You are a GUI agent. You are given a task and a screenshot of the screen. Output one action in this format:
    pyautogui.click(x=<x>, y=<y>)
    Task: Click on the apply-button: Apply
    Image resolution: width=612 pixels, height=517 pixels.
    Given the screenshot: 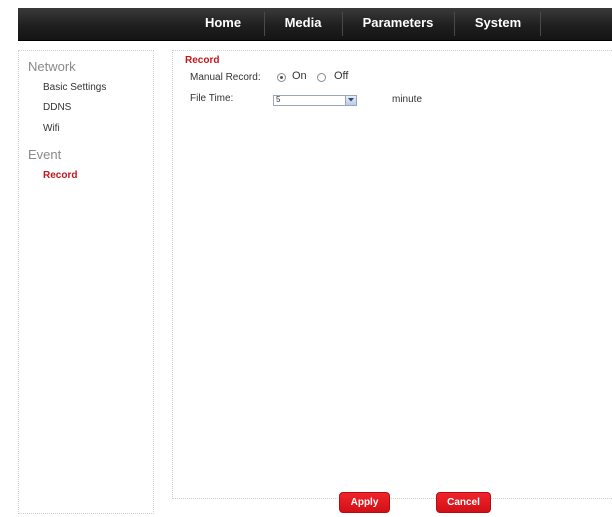 What is the action you would take?
    pyautogui.click(x=364, y=502)
    